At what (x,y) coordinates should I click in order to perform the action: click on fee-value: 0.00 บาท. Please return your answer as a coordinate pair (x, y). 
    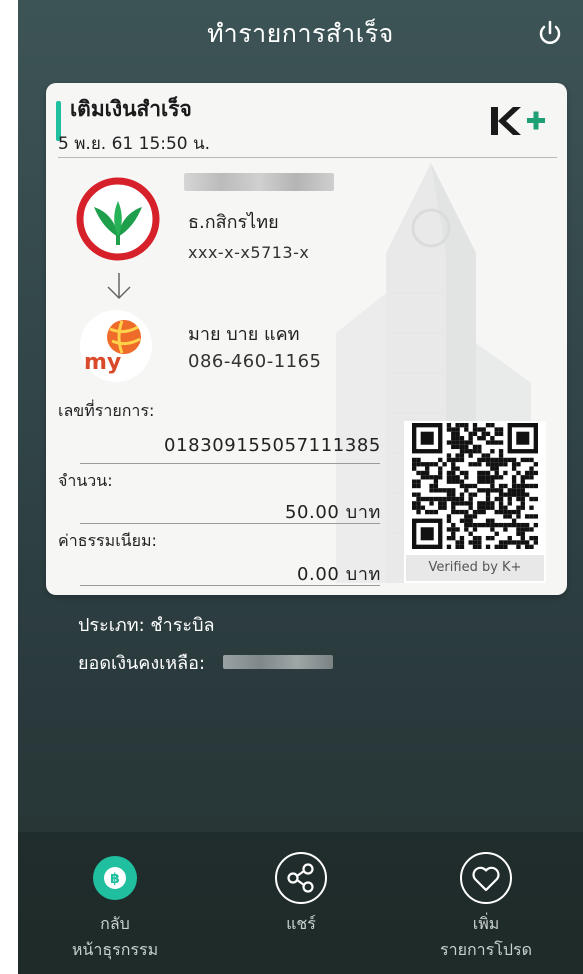
    Looking at the image, I should click on (339, 574).